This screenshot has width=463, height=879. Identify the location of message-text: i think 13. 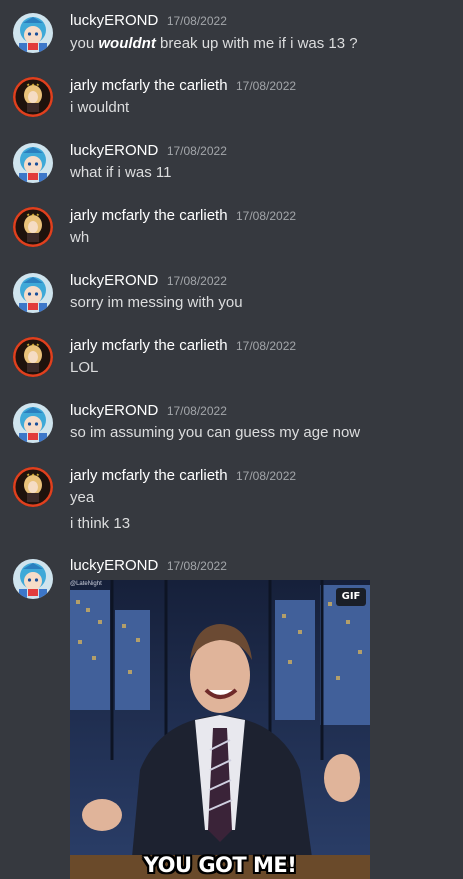
(100, 523).